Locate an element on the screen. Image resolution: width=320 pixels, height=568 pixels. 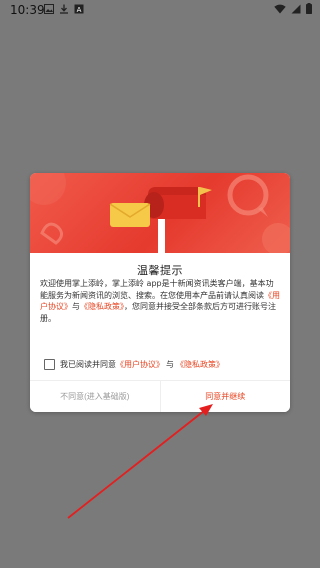
agree-checkbox is located at coordinates (49, 364).